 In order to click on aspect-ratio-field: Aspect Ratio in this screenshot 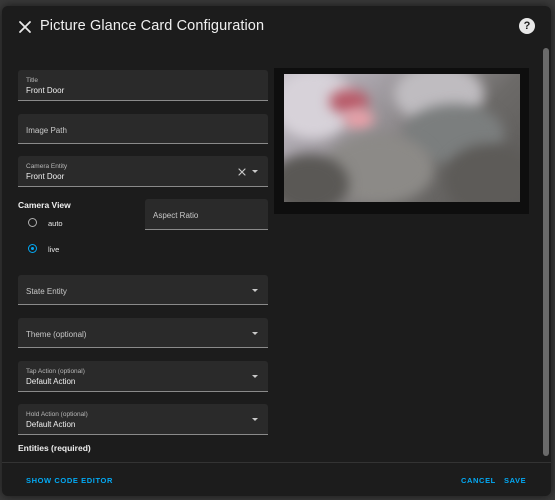, I will do `click(206, 214)`.